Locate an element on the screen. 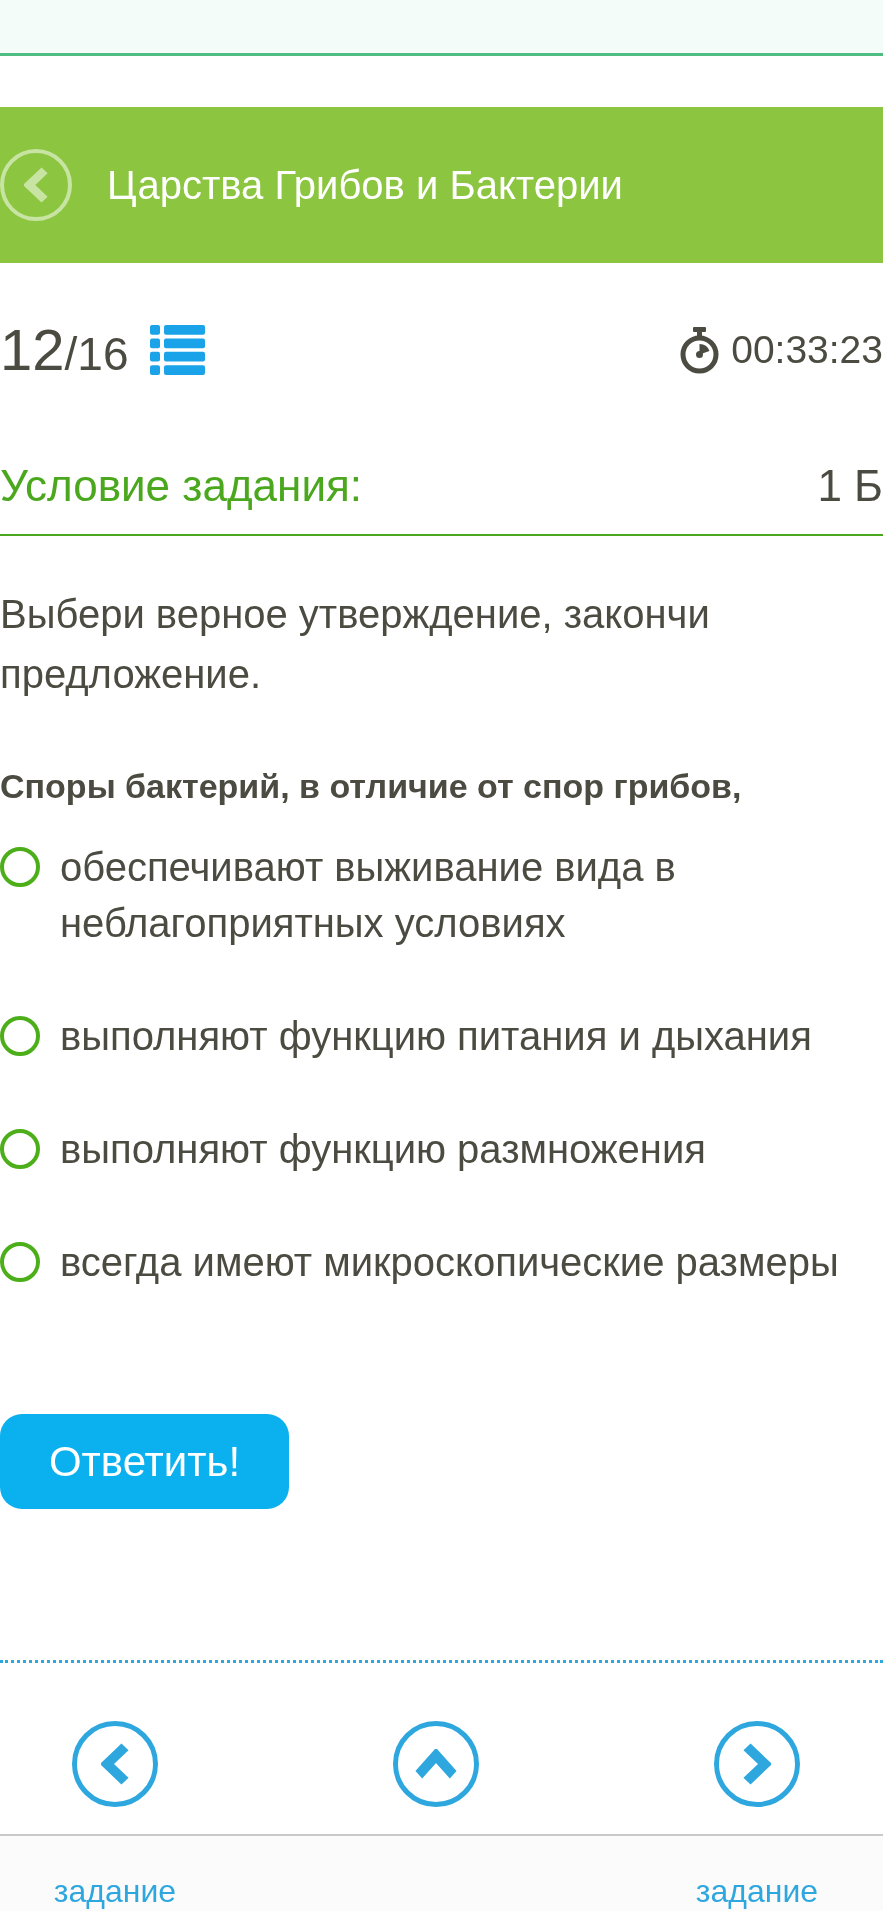 This screenshot has width=883, height=1920. list-icon is located at coordinates (178, 350).